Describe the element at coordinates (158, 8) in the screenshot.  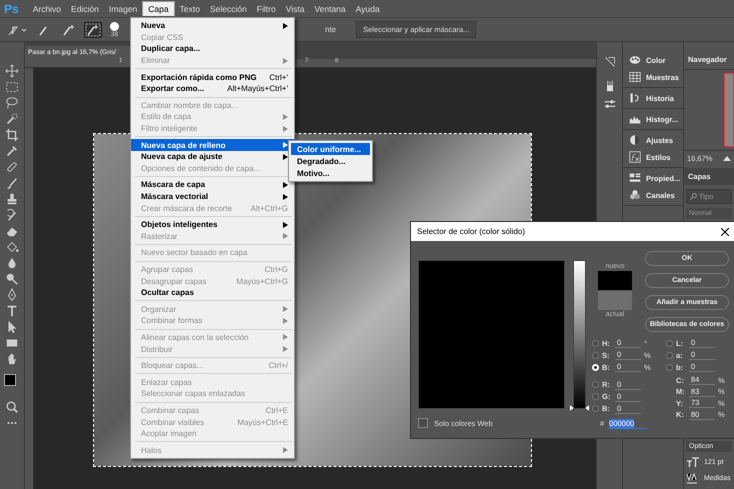
I see `menu-bar-item: Capa` at that location.